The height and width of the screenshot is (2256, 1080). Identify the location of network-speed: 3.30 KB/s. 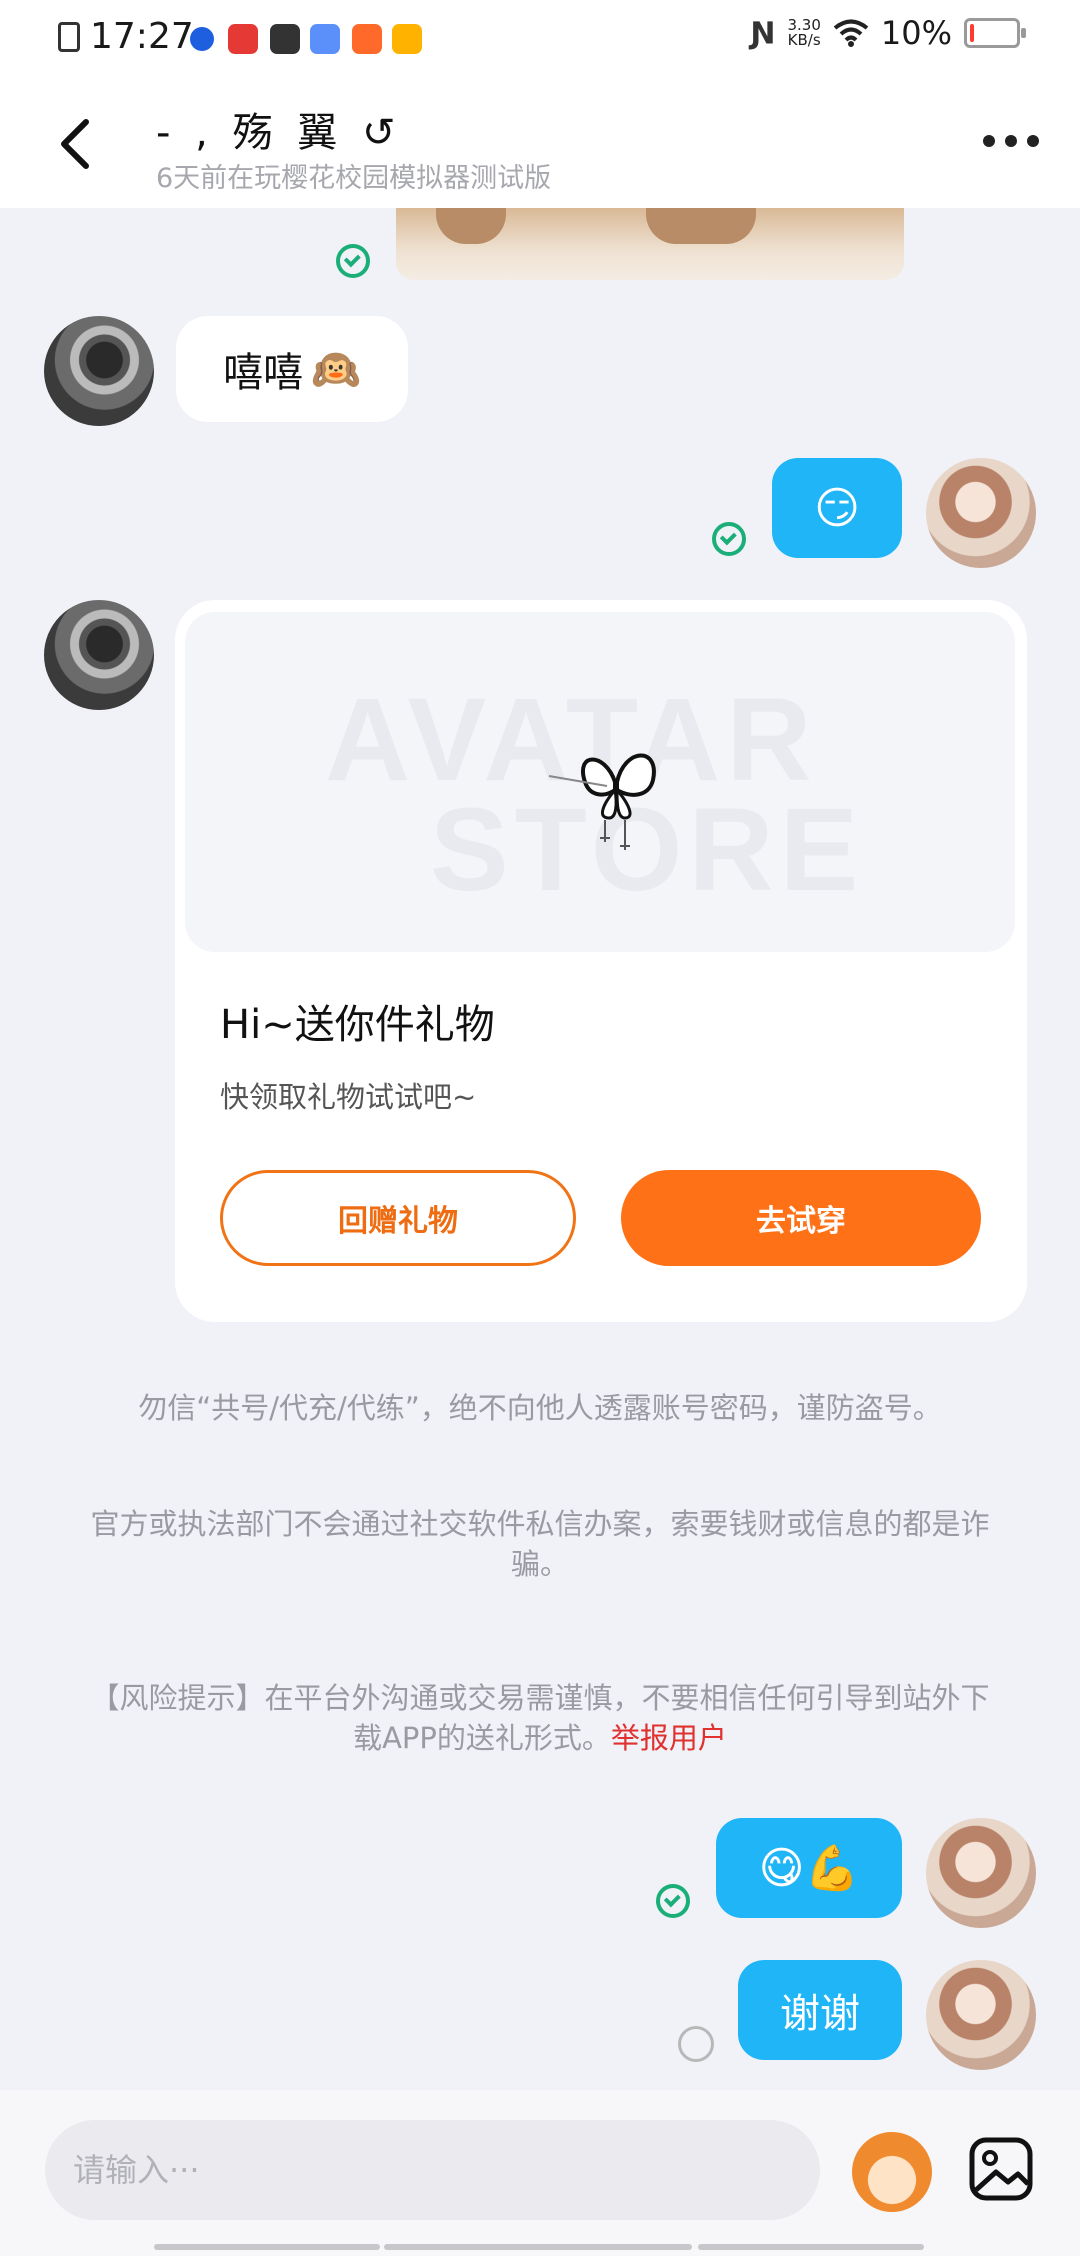
(803, 33).